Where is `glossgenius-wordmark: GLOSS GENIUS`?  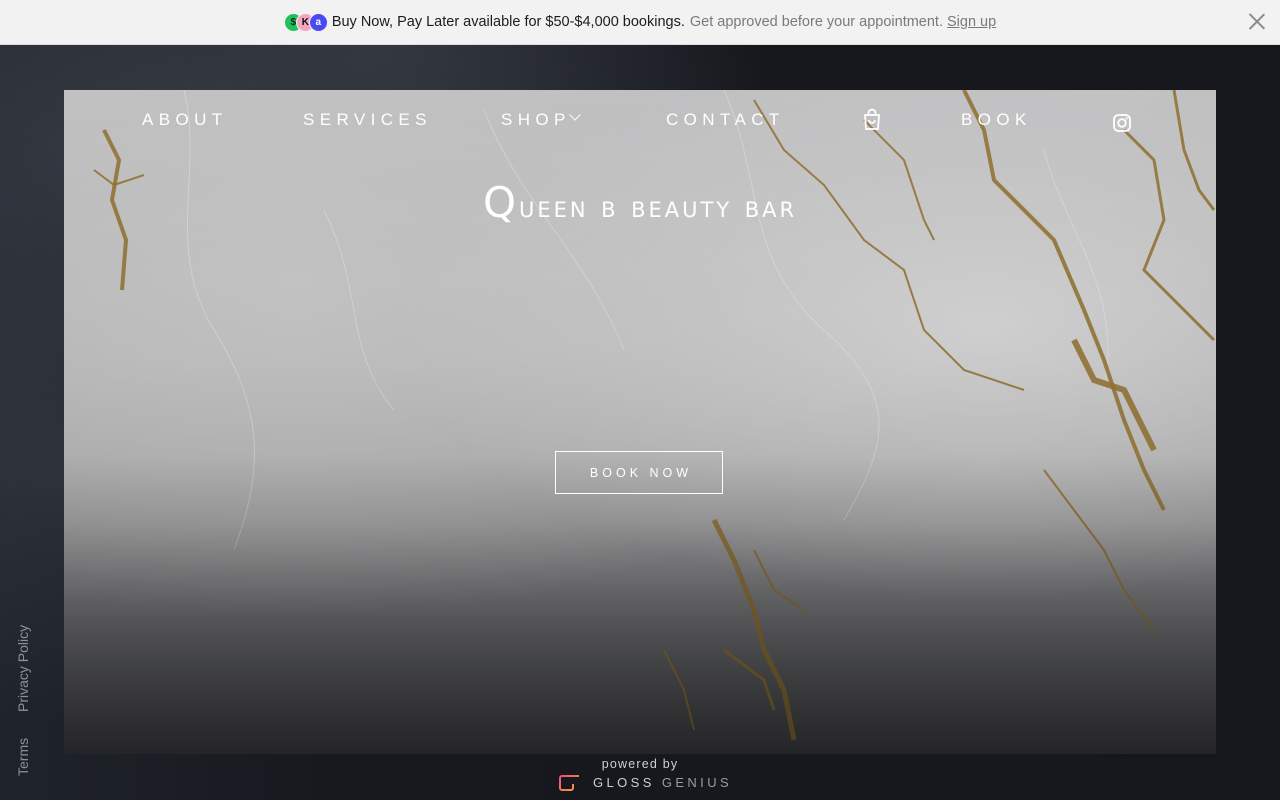
glossgenius-wordmark: GLOSS GENIUS is located at coordinates (662, 782).